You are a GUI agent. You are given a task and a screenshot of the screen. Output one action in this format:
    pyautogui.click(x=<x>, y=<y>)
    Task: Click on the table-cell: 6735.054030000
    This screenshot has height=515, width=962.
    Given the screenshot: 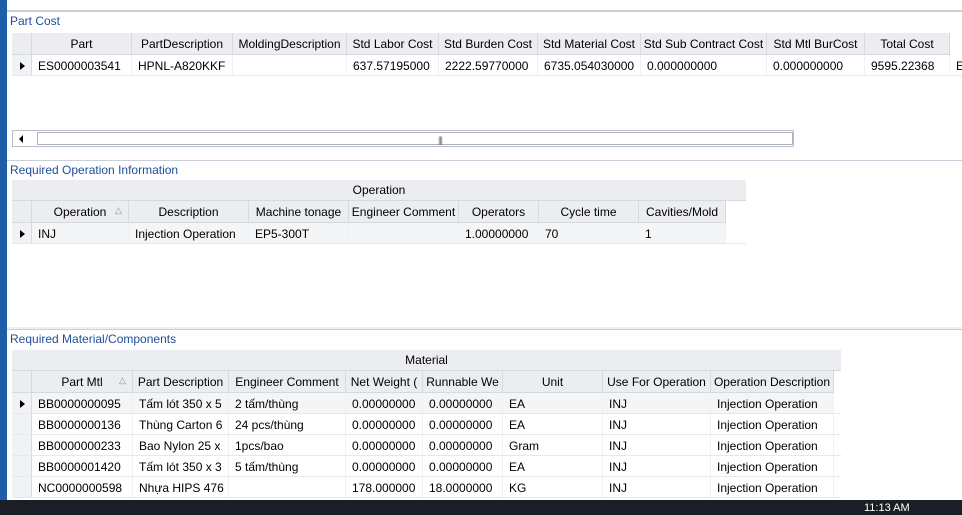 What is the action you would take?
    pyautogui.click(x=589, y=65)
    